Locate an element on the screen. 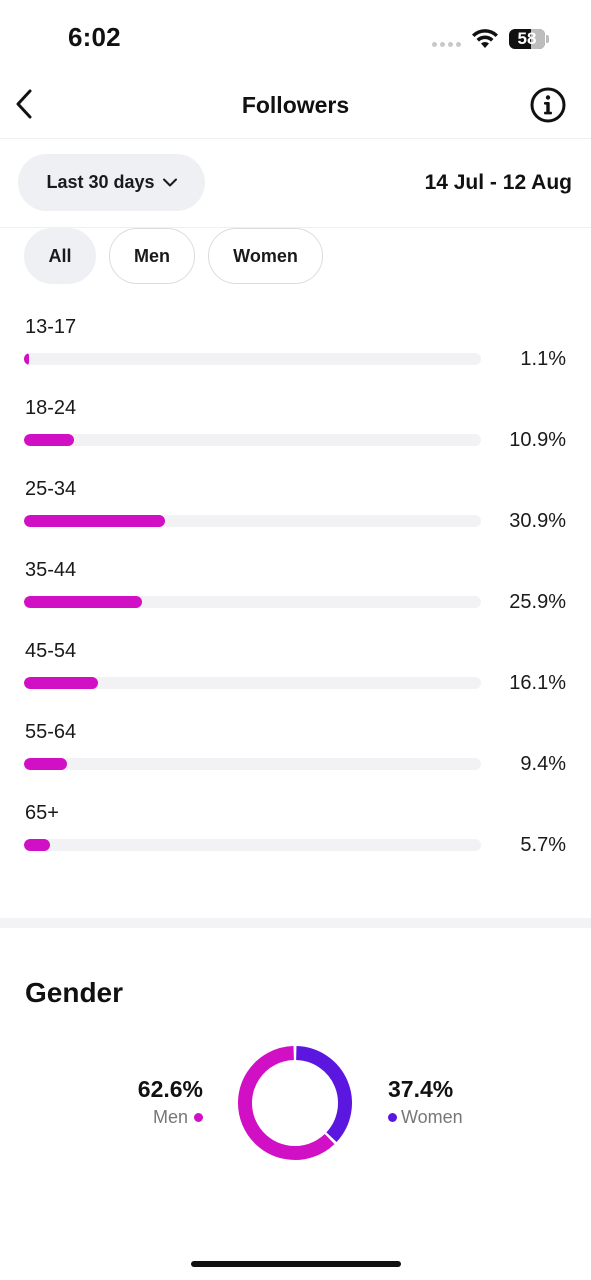  age-label: 13-17 is located at coordinates (51, 327).